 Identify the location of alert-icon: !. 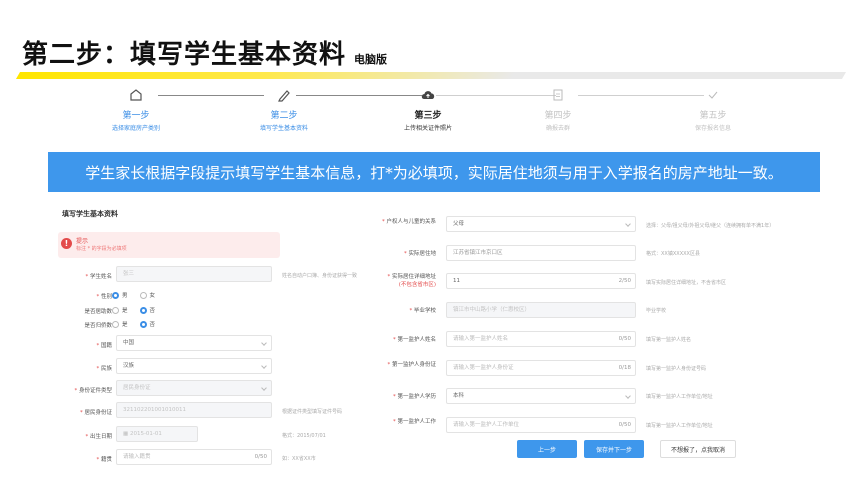
(66, 243).